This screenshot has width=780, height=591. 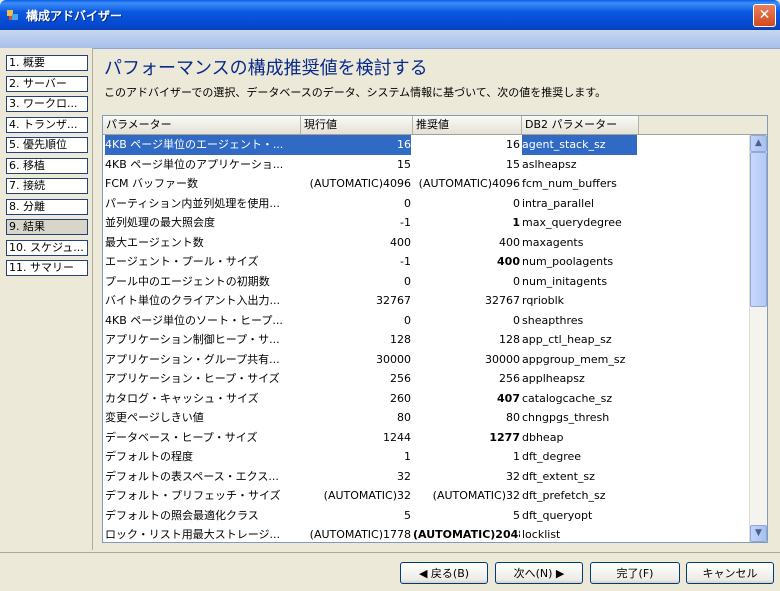 What do you see at coordinates (182, 398) in the screenshot?
I see `cell-parameter: カタログ・キャッシュ・サイズ` at bounding box center [182, 398].